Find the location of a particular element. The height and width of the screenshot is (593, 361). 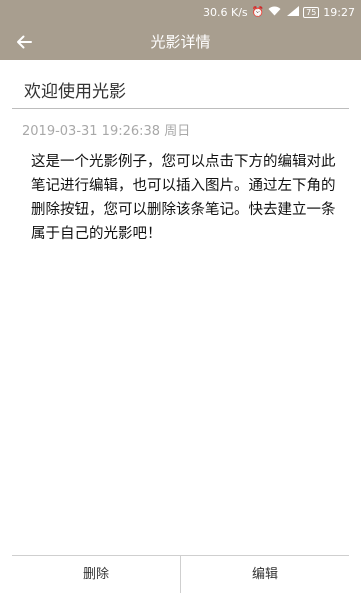

app-bar: 光影详情 is located at coordinates (180, 42).